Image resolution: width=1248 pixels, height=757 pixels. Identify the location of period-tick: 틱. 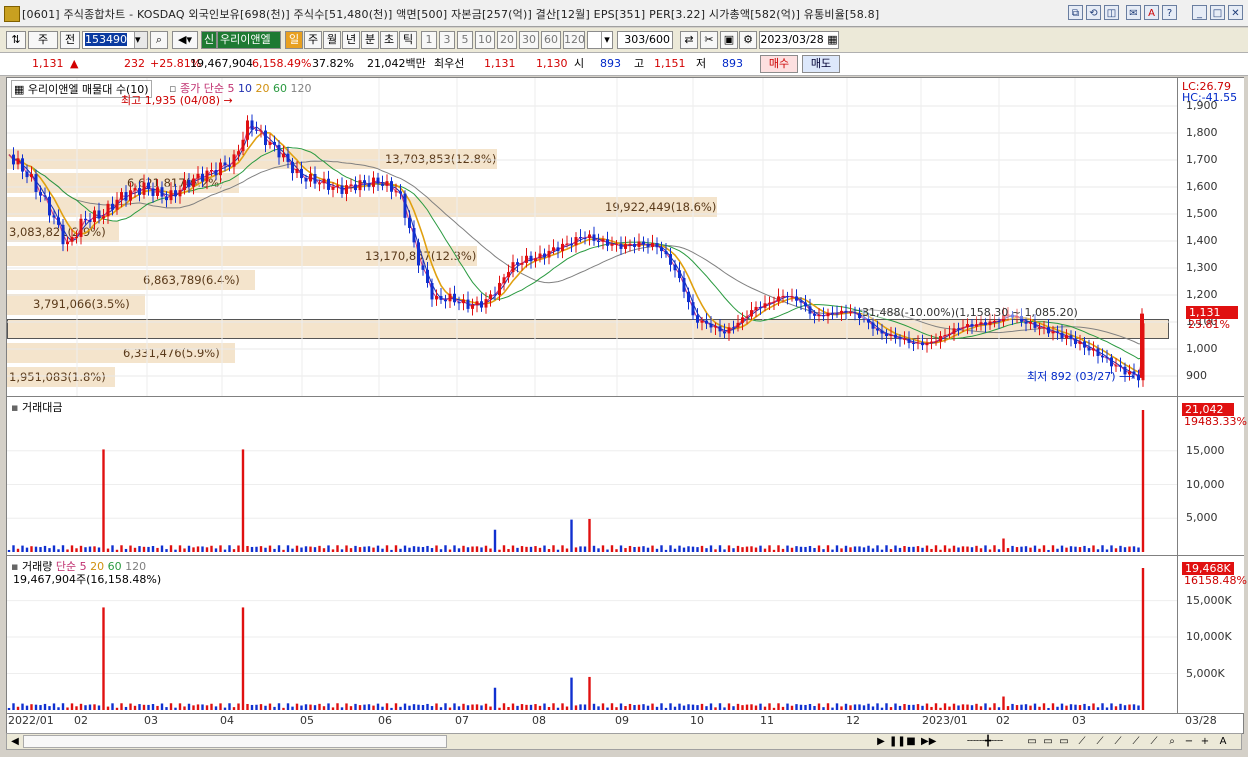
(408, 40).